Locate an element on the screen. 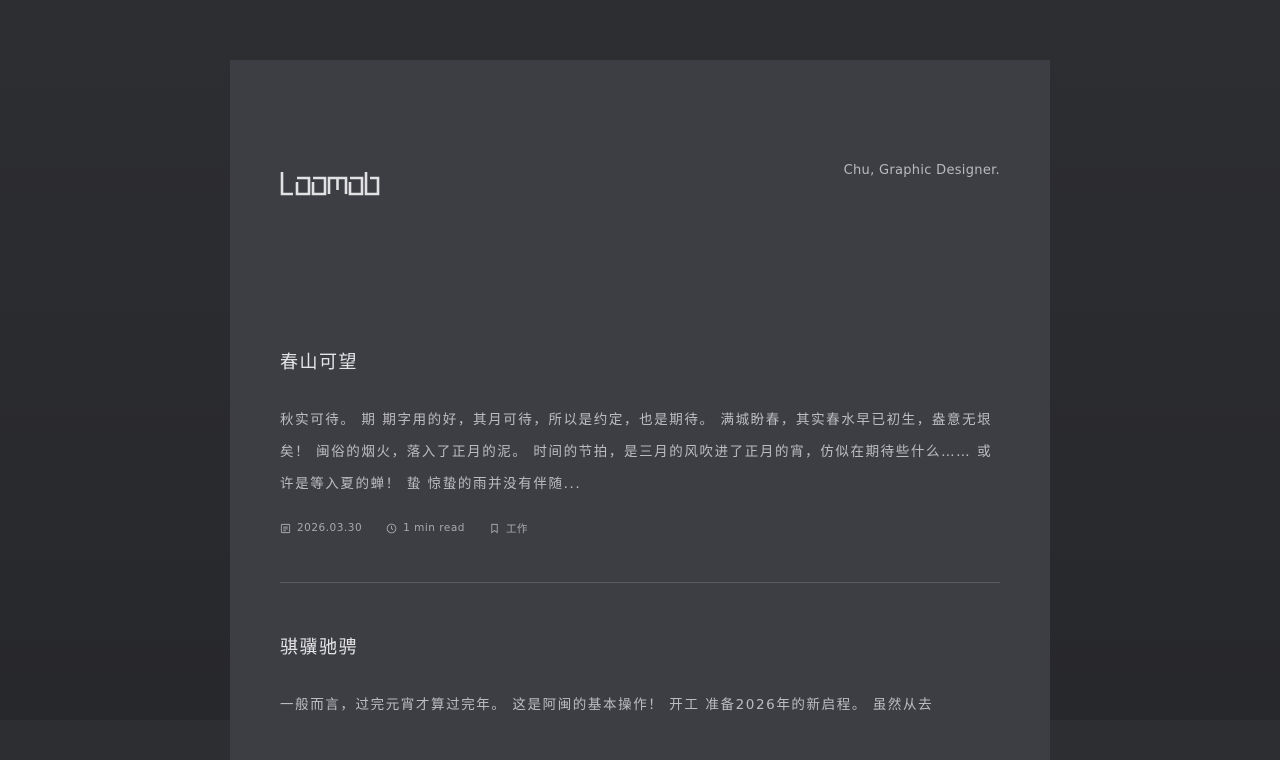 This screenshot has height=760, width=1280. post-category-link: 工作 is located at coordinates (517, 528).